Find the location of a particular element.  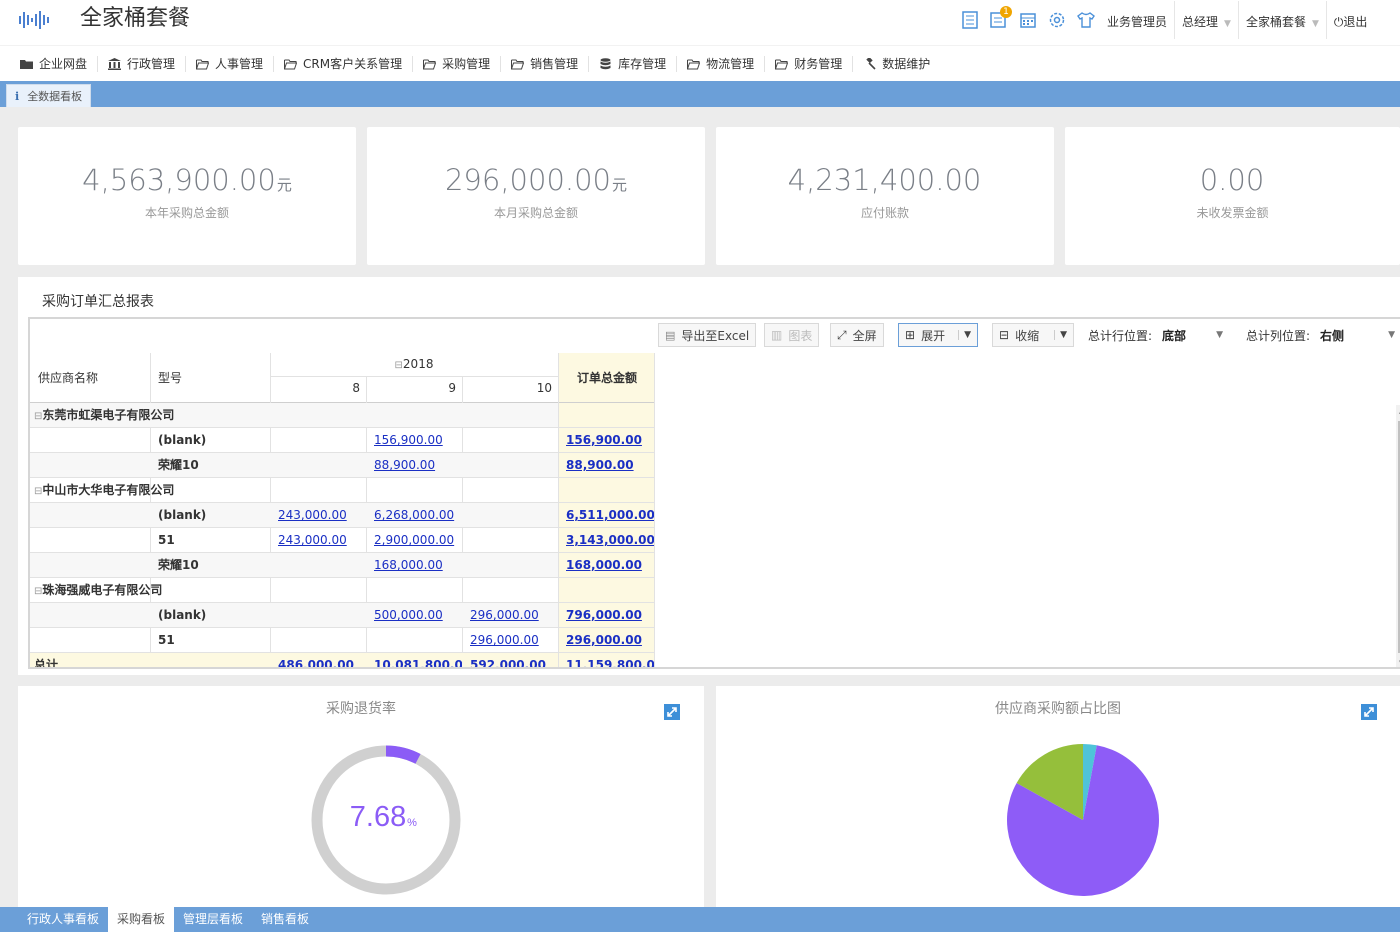

tab-data-dashboard: i 全数据看板 is located at coordinates (49, 95).